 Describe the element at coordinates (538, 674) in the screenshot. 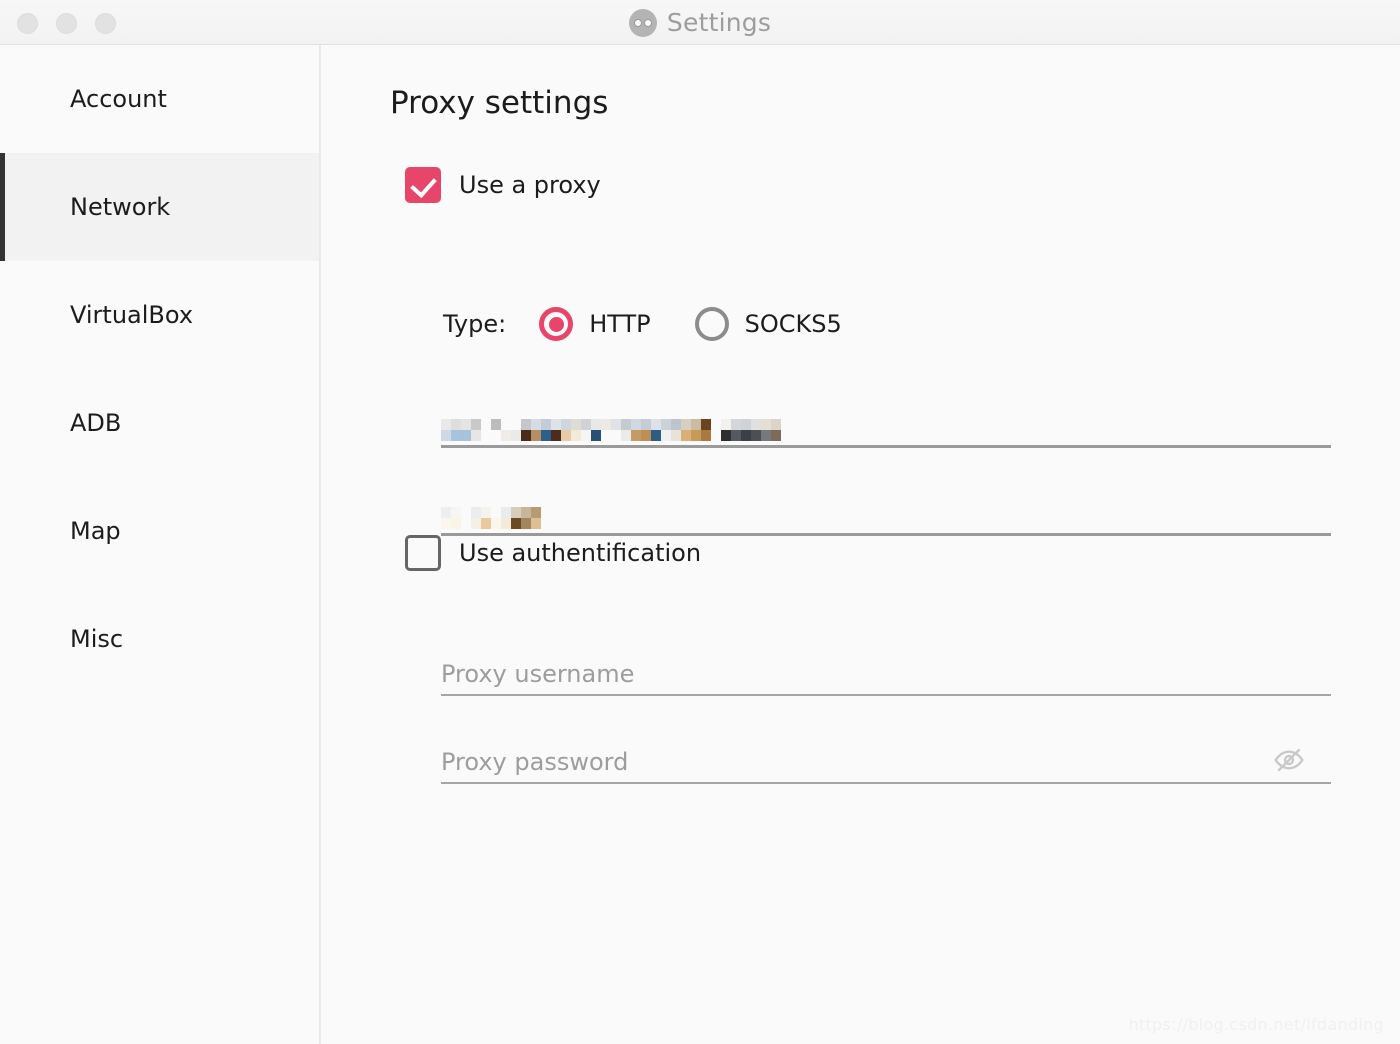

I see `proxy-username-placeholder: Proxy username` at that location.